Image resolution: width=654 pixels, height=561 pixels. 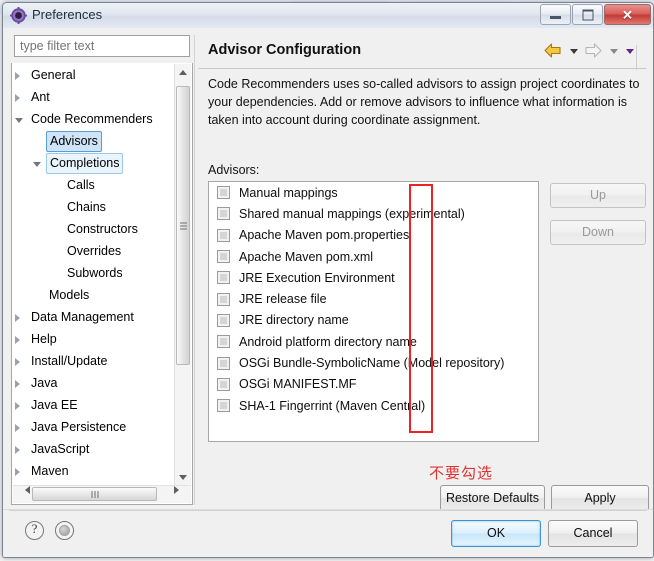 I want to click on tree-horizontal-scrollbar, so click(x=102, y=494).